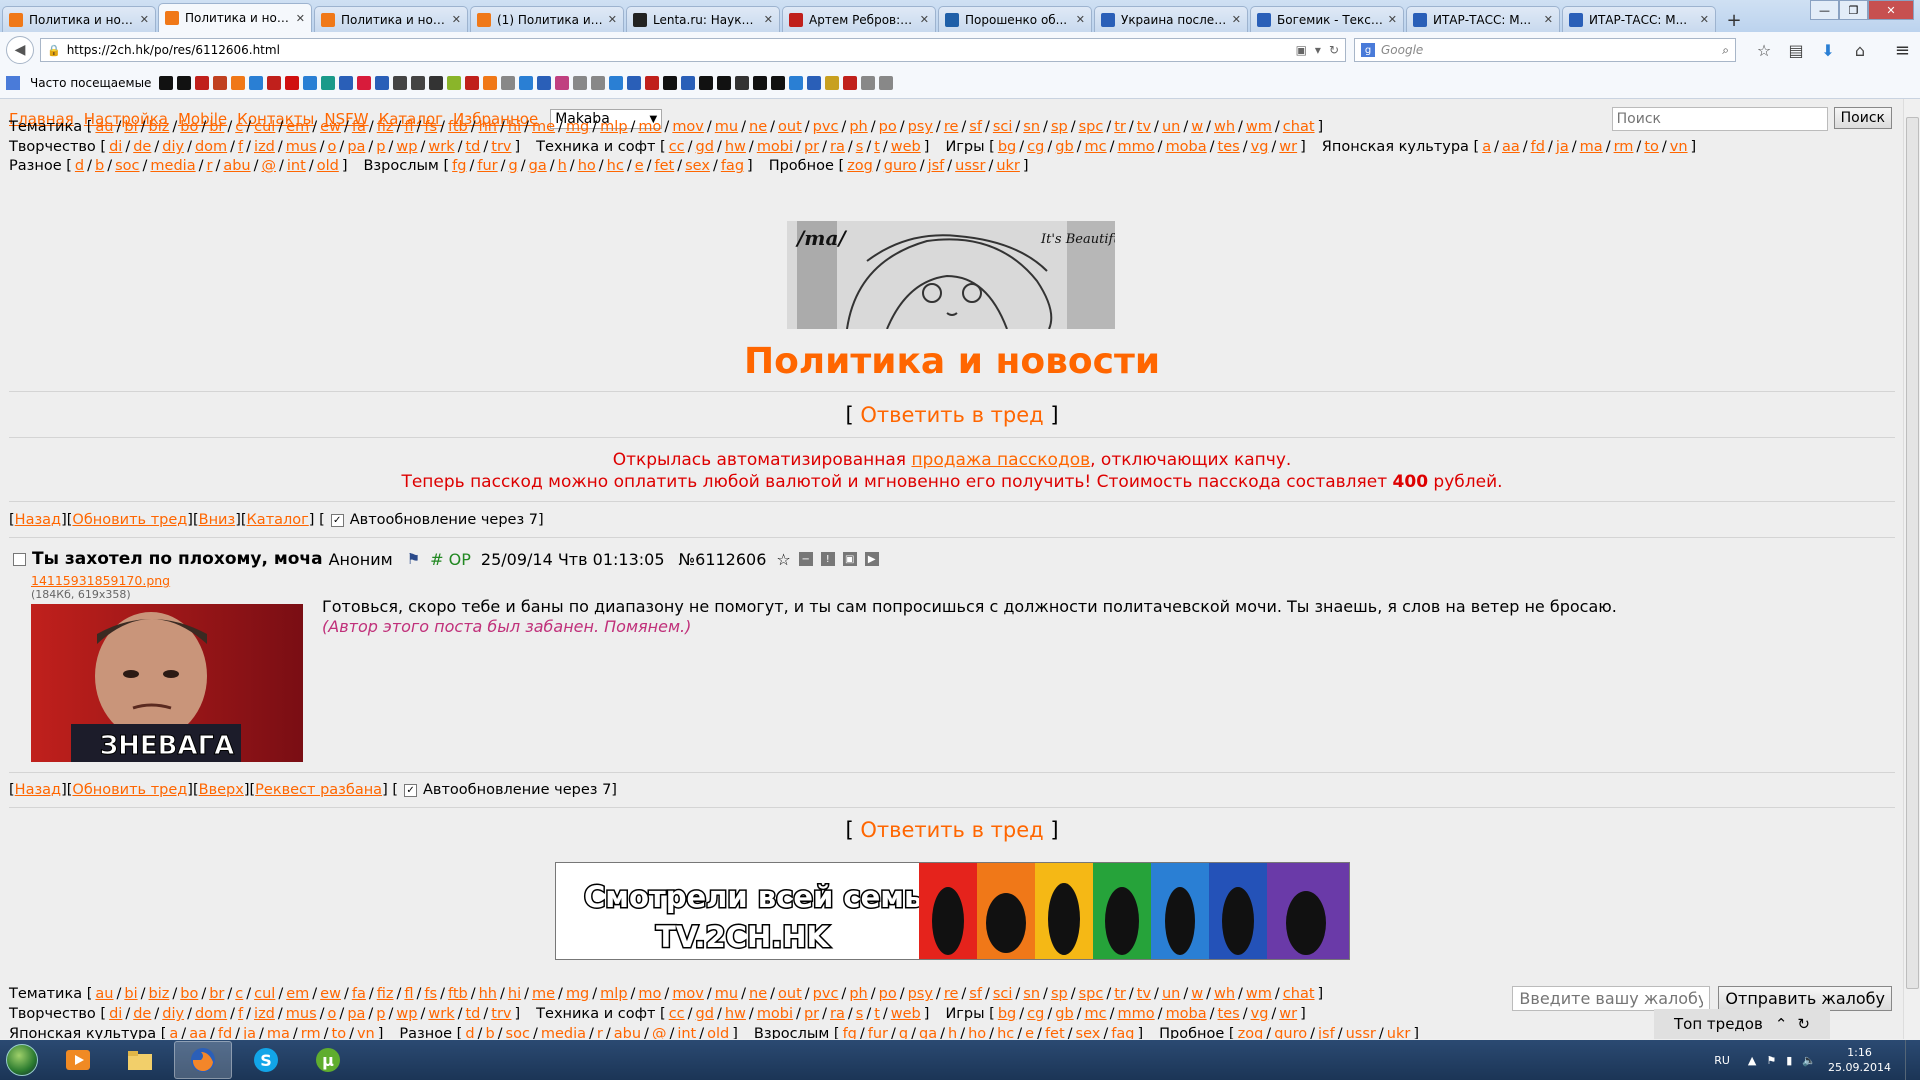 Image resolution: width=1920 pixels, height=1080 pixels. Describe the element at coordinates (649, 127) in the screenshot. I see `board-link: mo` at that location.